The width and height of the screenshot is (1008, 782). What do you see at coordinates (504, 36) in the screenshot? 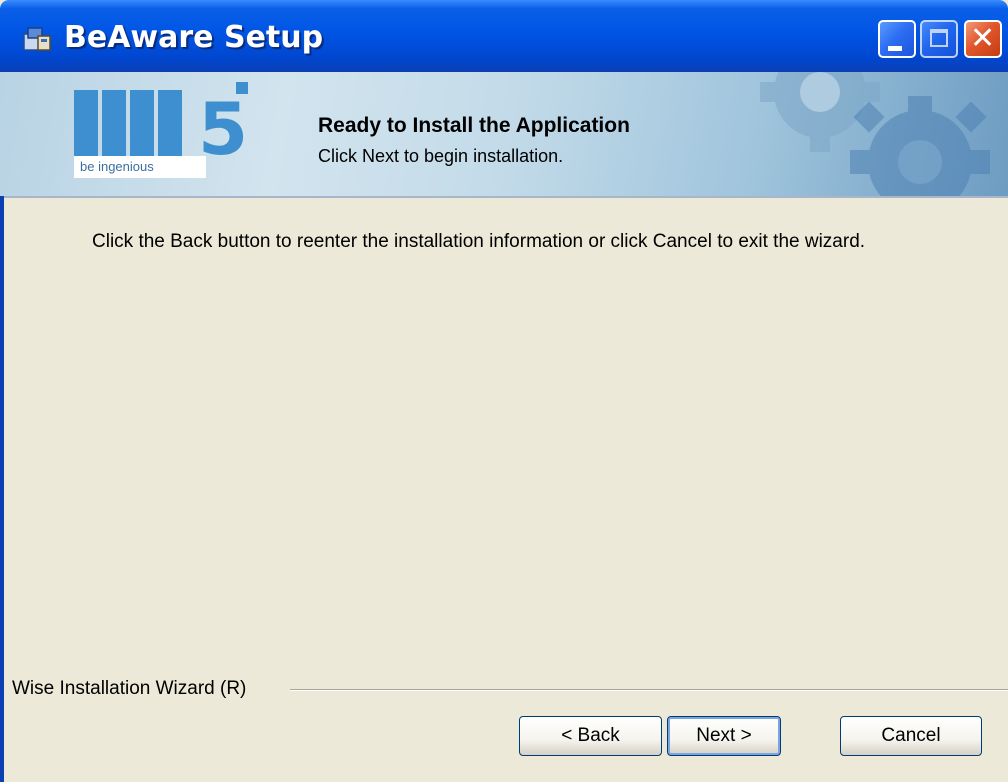
I see `title-bar: BeAware Setup ✕` at bounding box center [504, 36].